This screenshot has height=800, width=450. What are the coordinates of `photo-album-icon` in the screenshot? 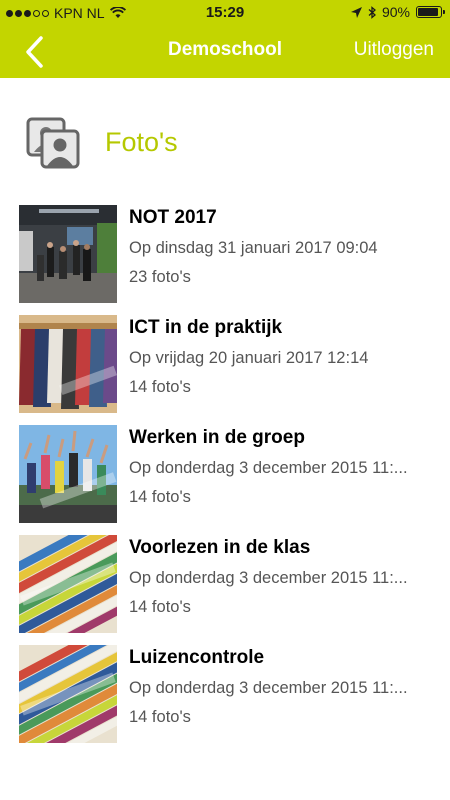 It's located at (53, 143).